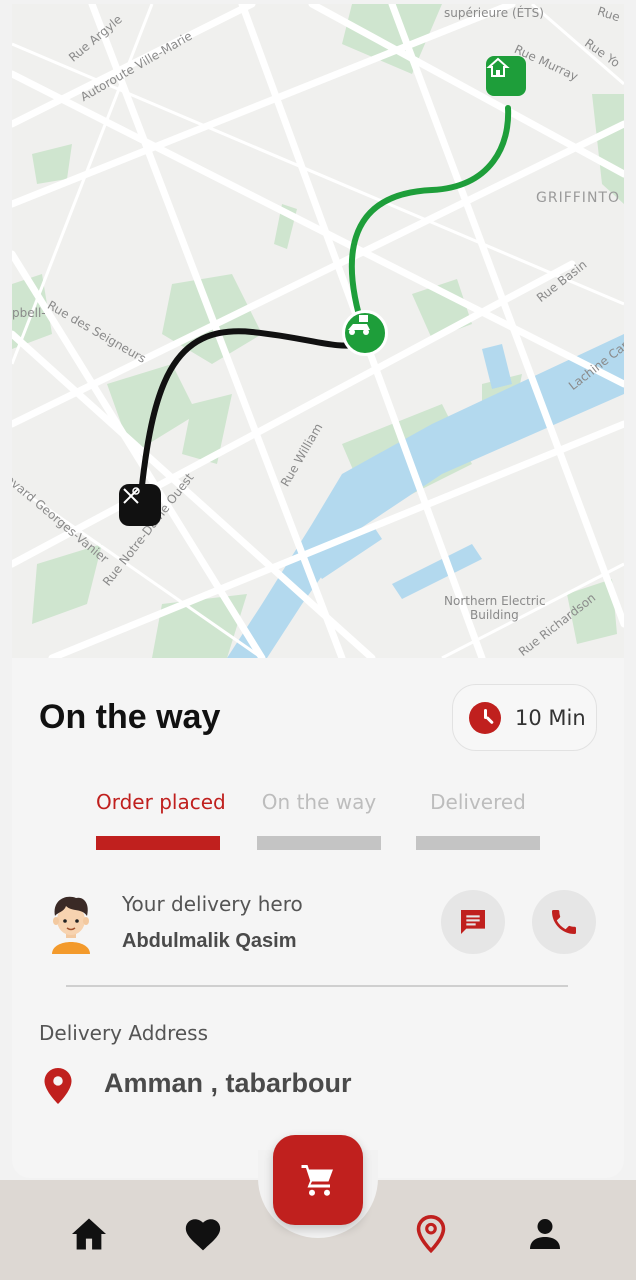 The image size is (636, 1280). What do you see at coordinates (578, 198) in the screenshot?
I see `map-label: GRIFFINTO` at bounding box center [578, 198].